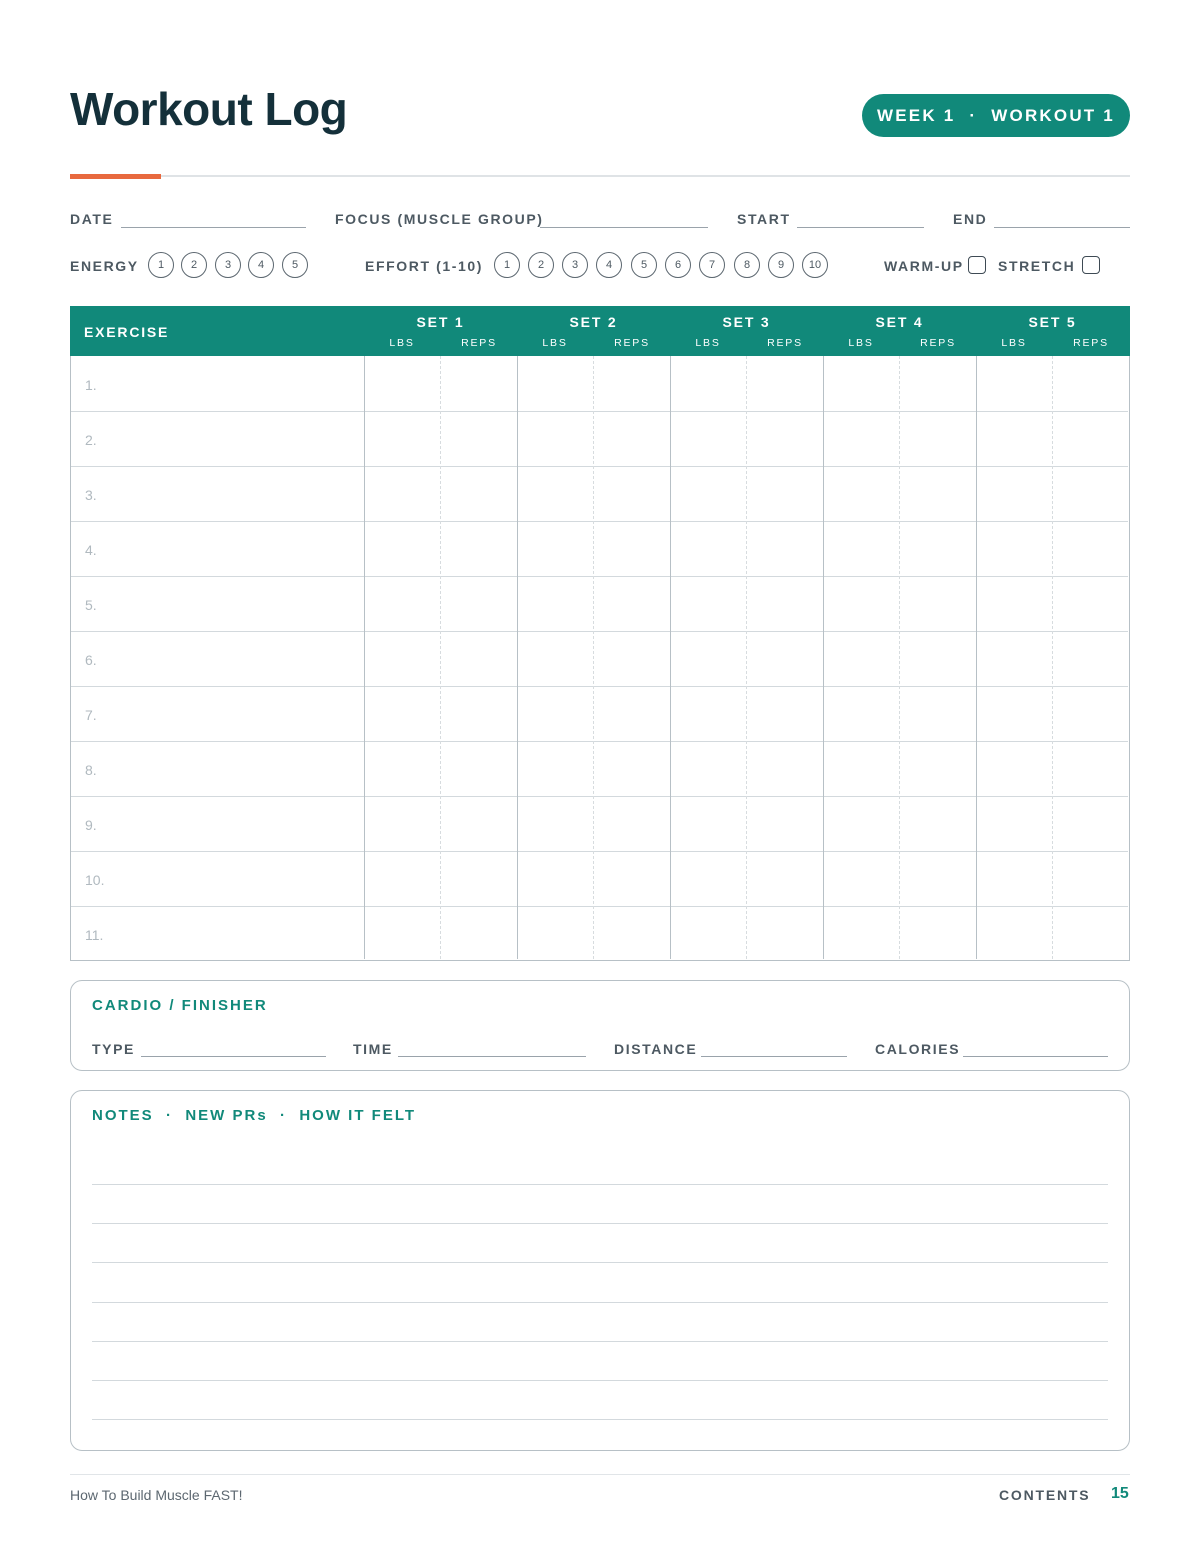 This screenshot has height=1553, width=1200. Describe the element at coordinates (1035, 1056) in the screenshot. I see `cardio-calories-field` at that location.